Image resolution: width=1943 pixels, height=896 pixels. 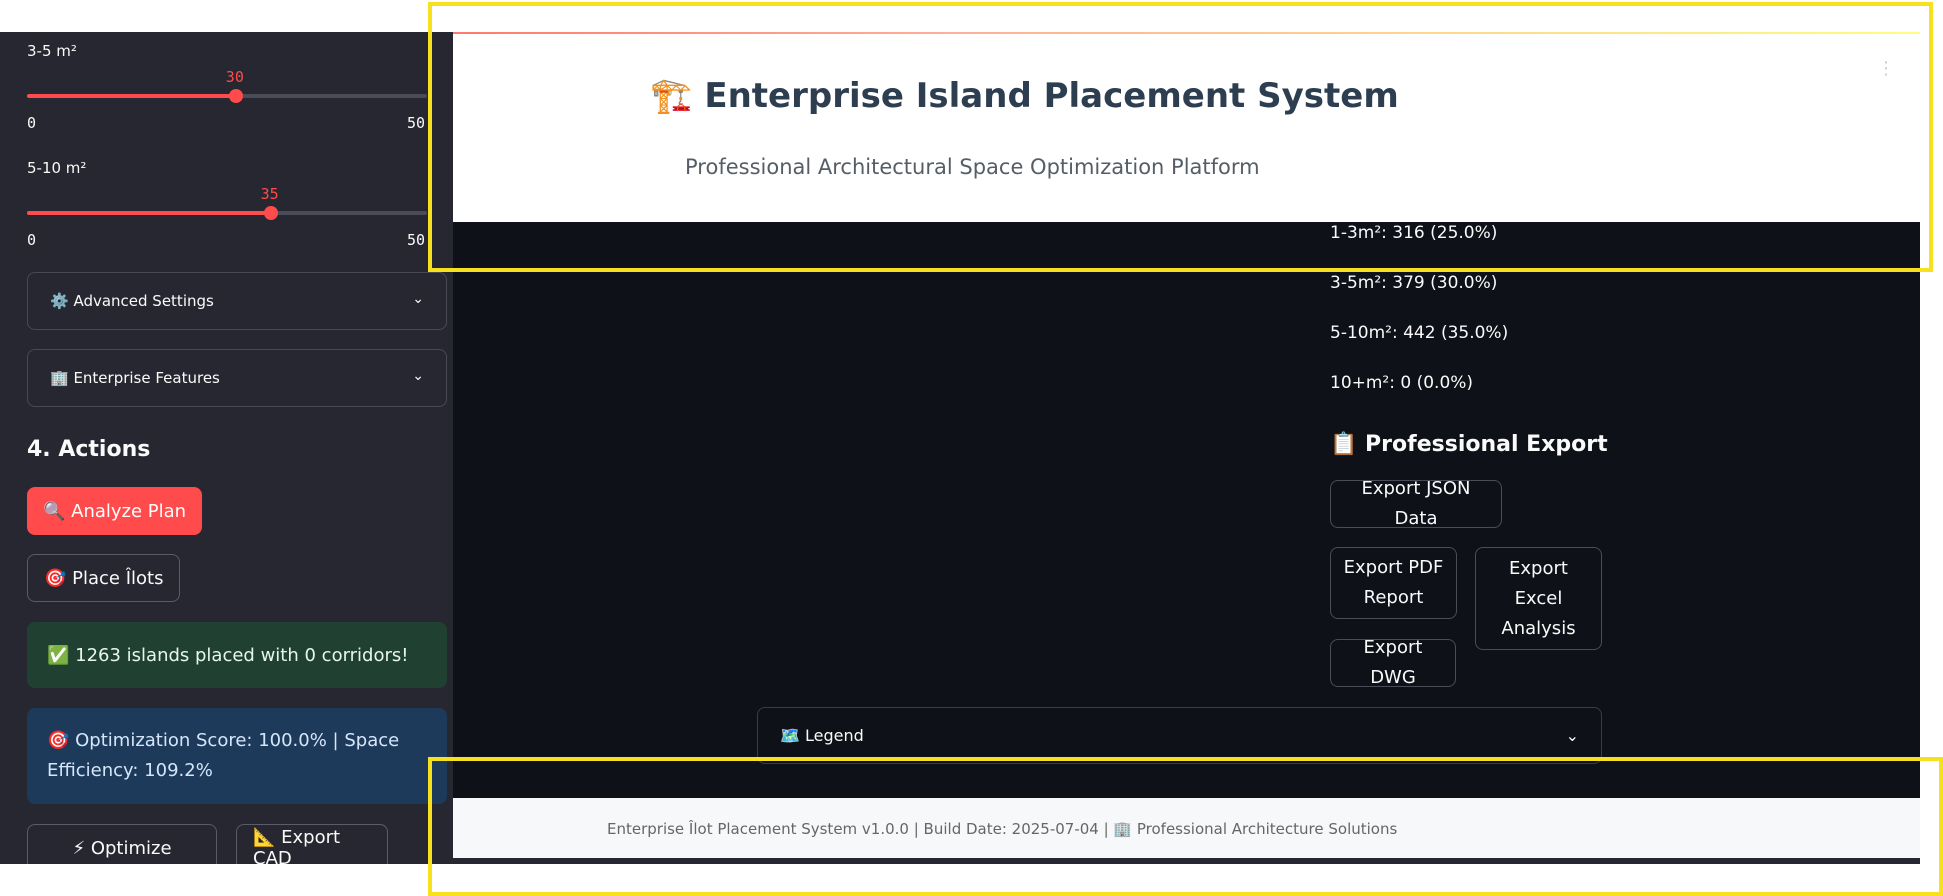 I want to click on export-dwg-button: Export DWG, so click(x=1393, y=662).